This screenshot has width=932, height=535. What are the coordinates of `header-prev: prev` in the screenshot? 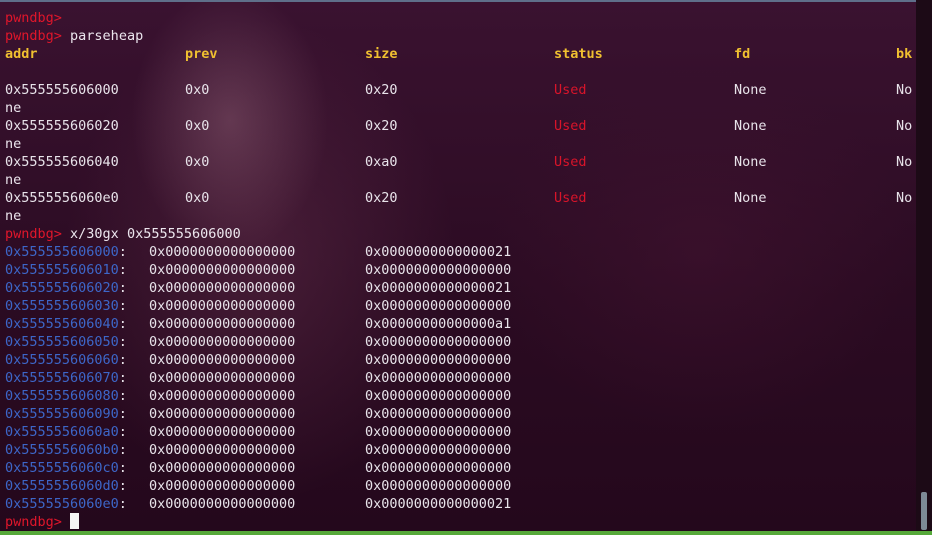 It's located at (201, 54).